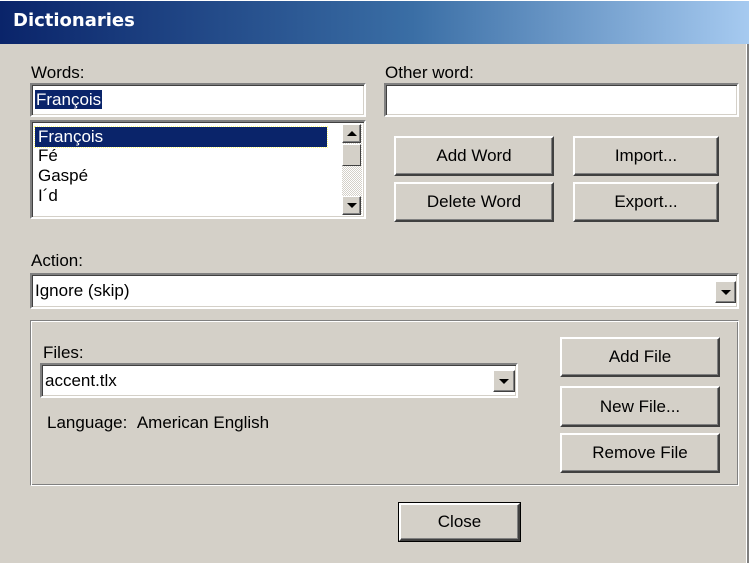 Image resolution: width=749 pixels, height=563 pixels. Describe the element at coordinates (474, 156) in the screenshot. I see `add-word-button: Add Word` at that location.